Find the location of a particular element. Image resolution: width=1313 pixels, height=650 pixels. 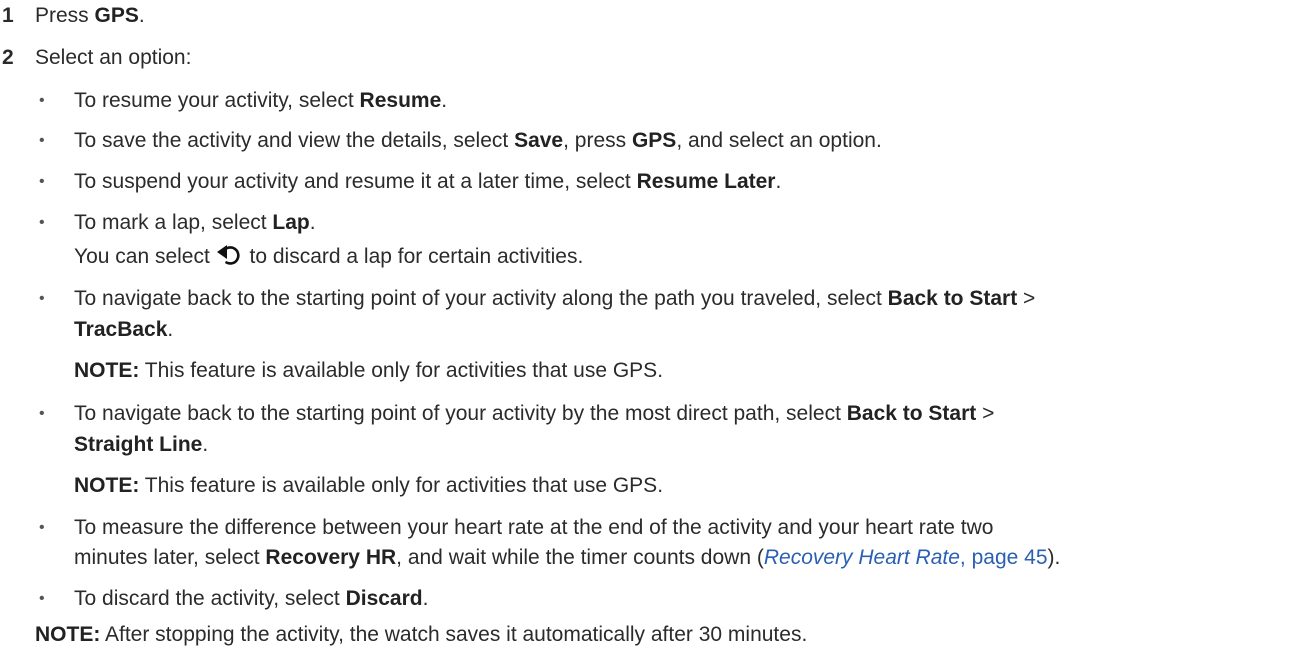

gps-button-label: GPS is located at coordinates (116, 15).